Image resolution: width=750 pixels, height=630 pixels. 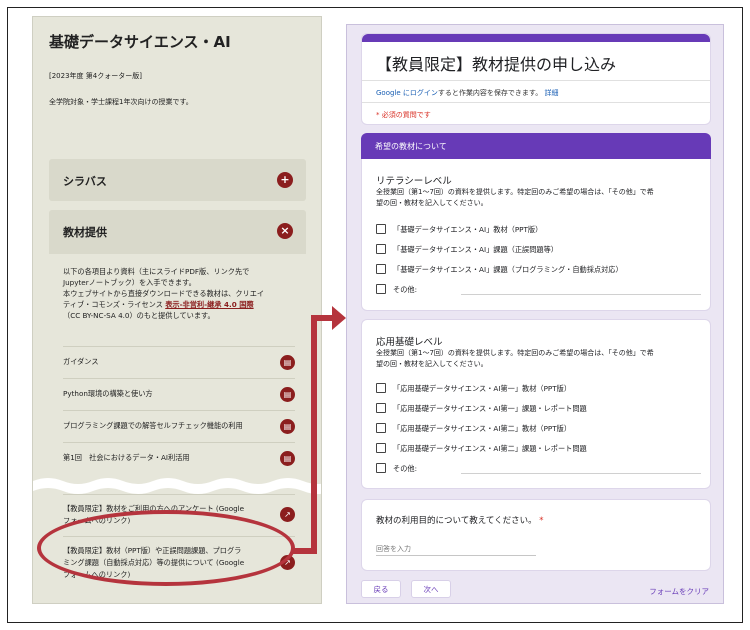 What do you see at coordinates (209, 304) in the screenshot?
I see `license-link: 表示-非営利-継承 4.0 国際` at bounding box center [209, 304].